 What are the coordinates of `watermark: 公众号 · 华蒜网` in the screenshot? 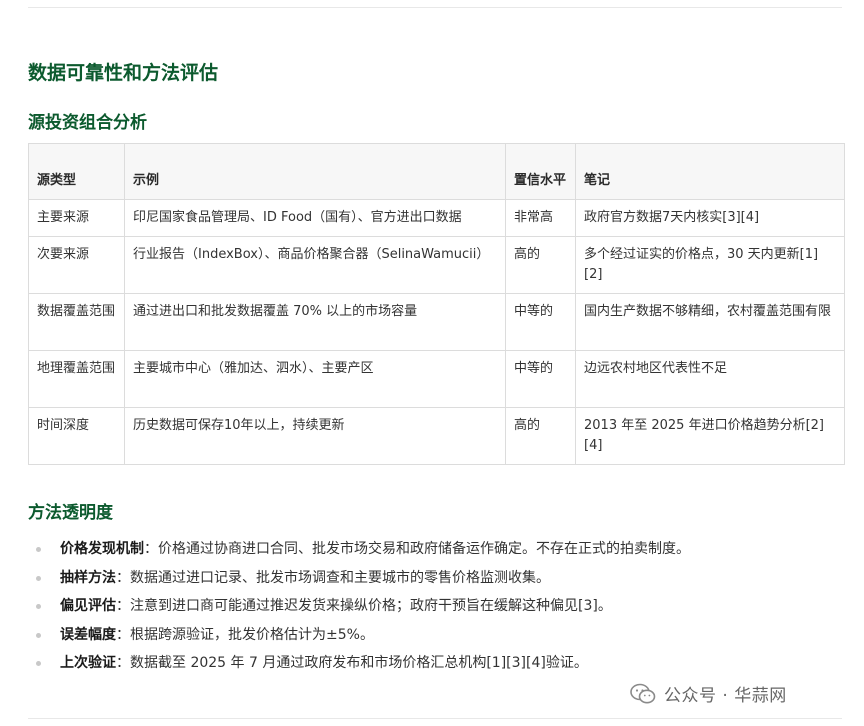 It's located at (708, 693).